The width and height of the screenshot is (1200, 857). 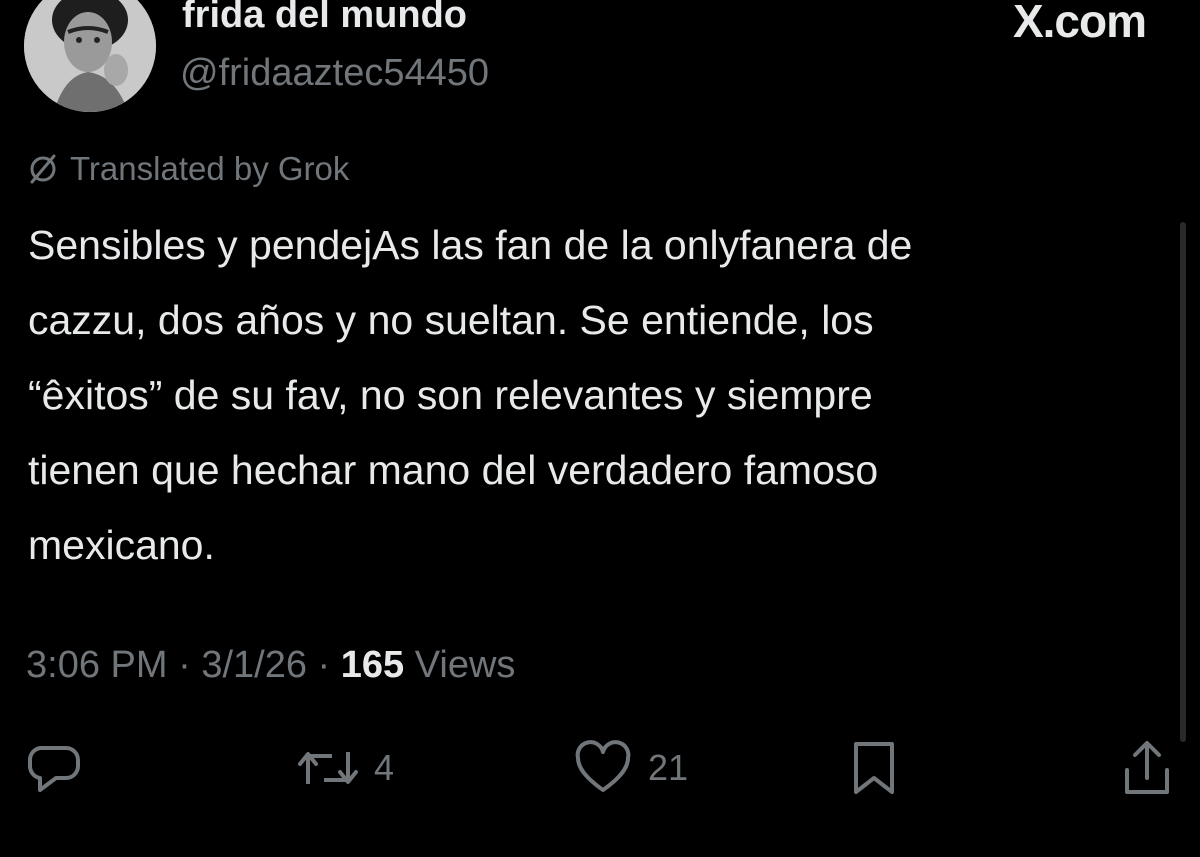 I want to click on share-button, so click(x=1147, y=768).